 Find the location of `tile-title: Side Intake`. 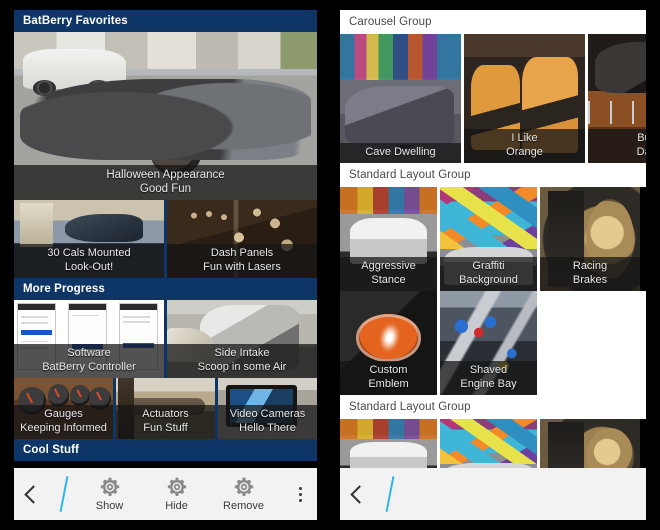

tile-title: Side Intake is located at coordinates (242, 353).